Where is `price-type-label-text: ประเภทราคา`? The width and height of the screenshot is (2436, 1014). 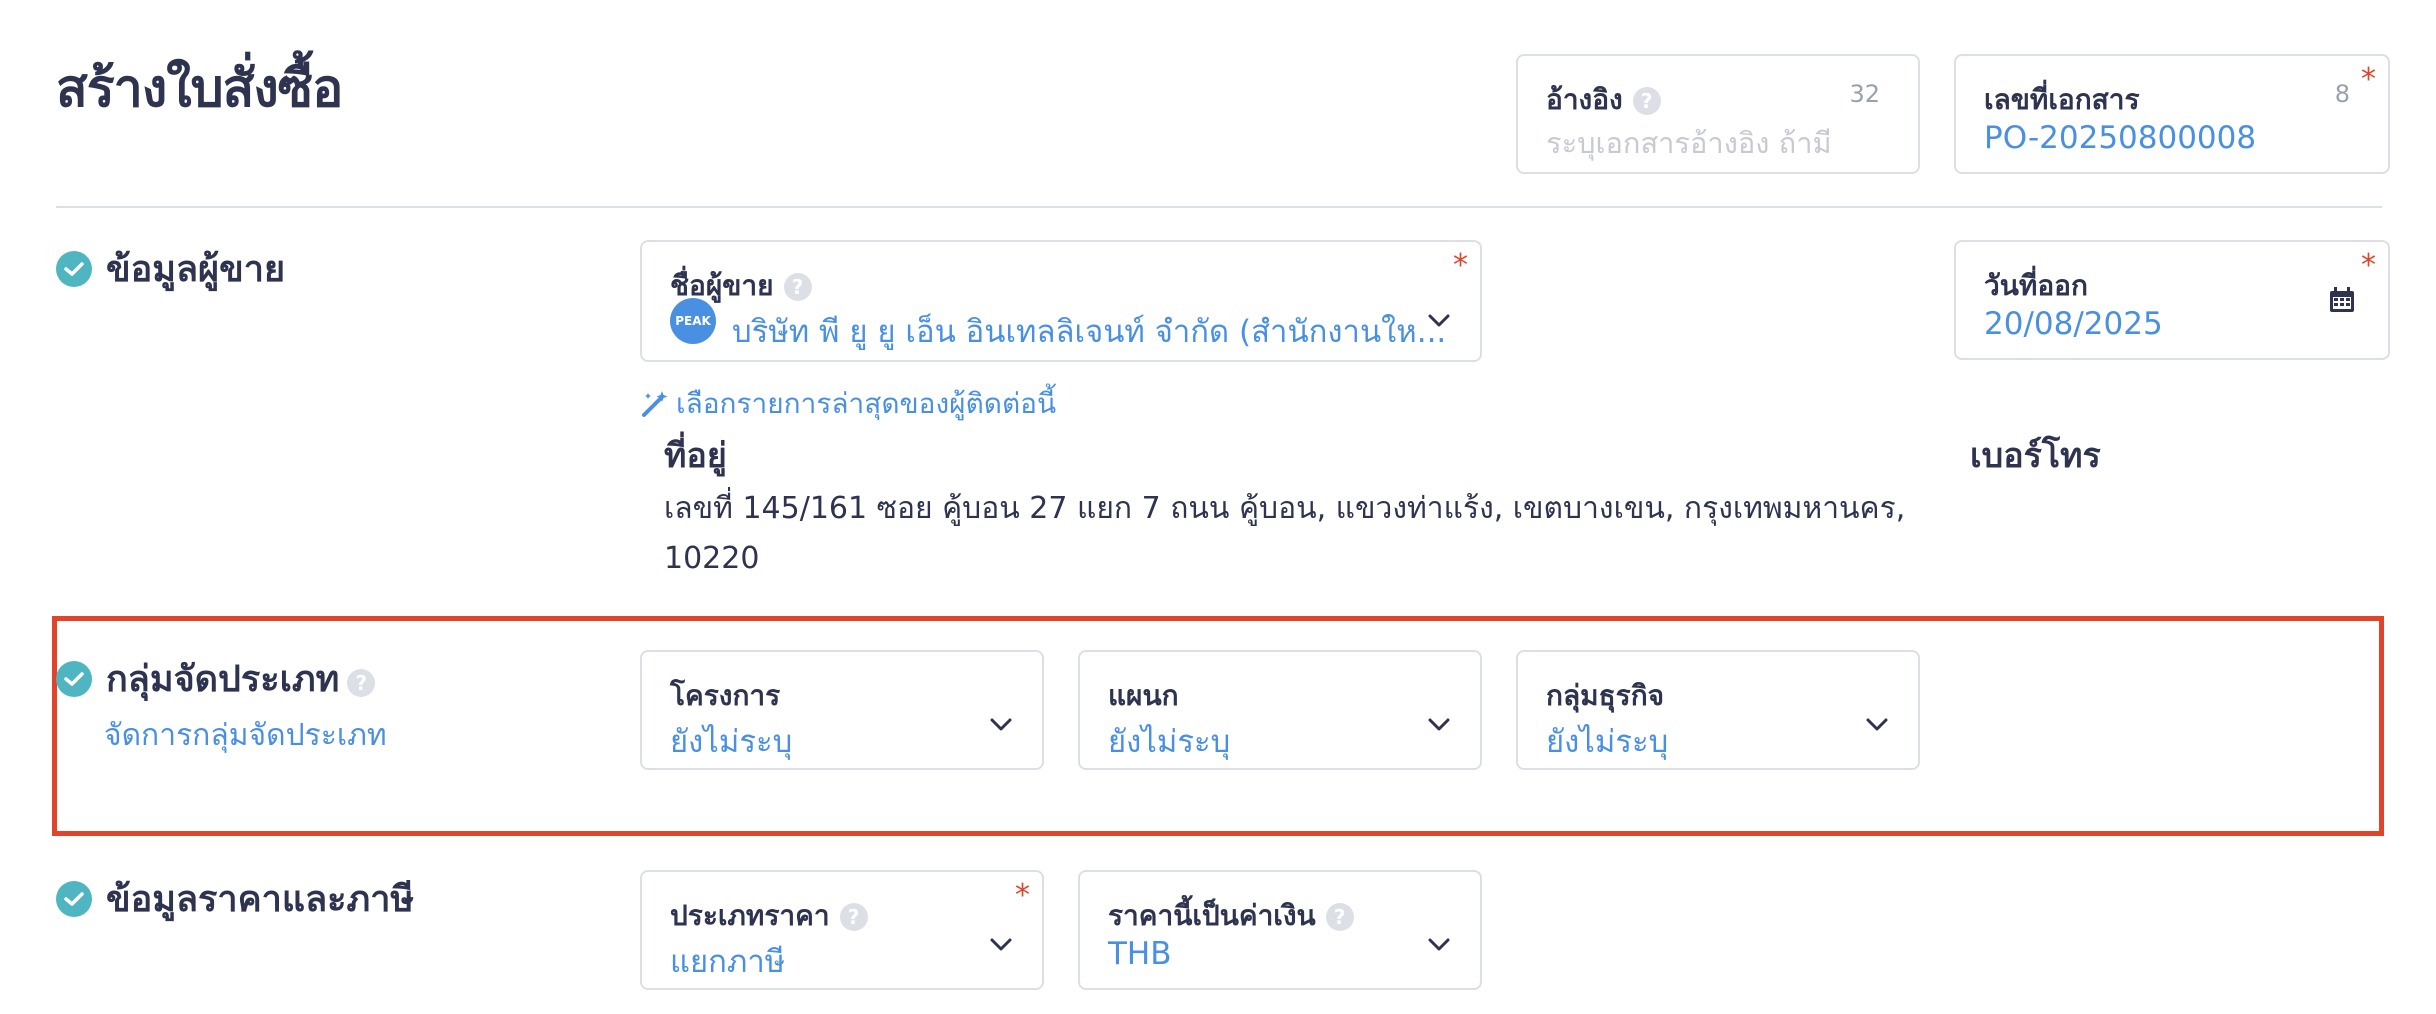 price-type-label-text: ประเภทราคา is located at coordinates (750, 915).